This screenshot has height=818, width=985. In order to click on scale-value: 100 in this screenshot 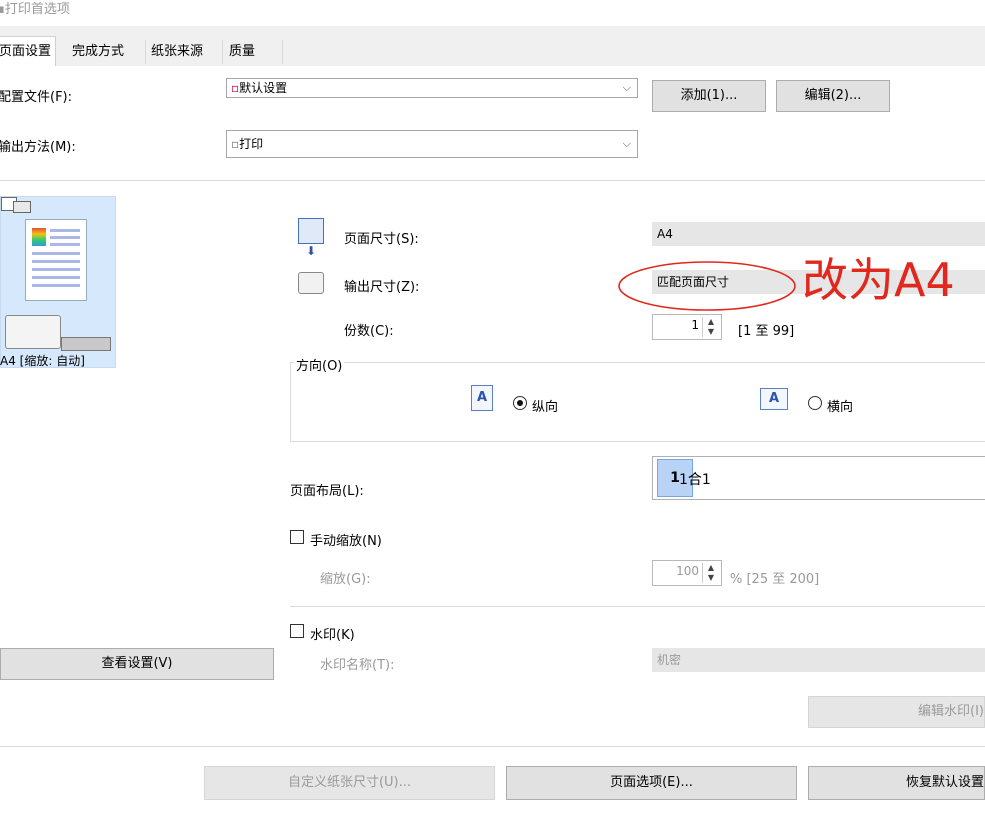, I will do `click(687, 571)`.